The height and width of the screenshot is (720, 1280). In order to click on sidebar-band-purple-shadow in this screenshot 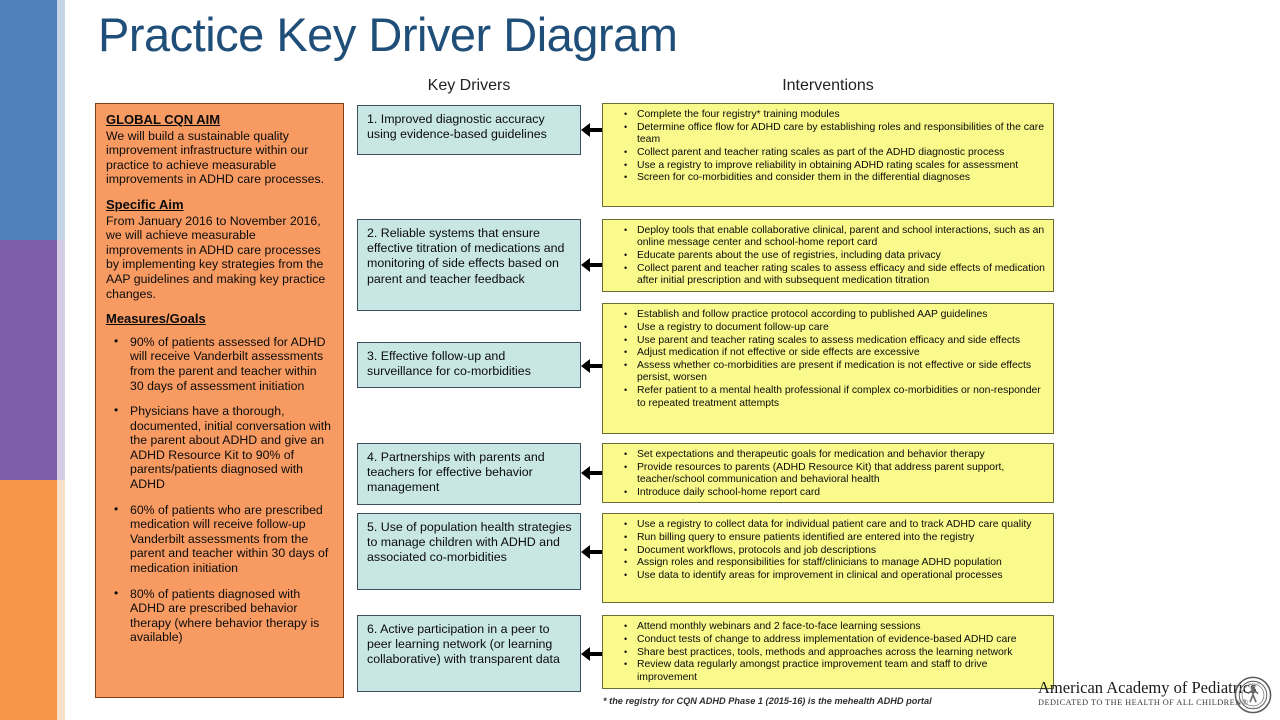, I will do `click(61, 360)`.